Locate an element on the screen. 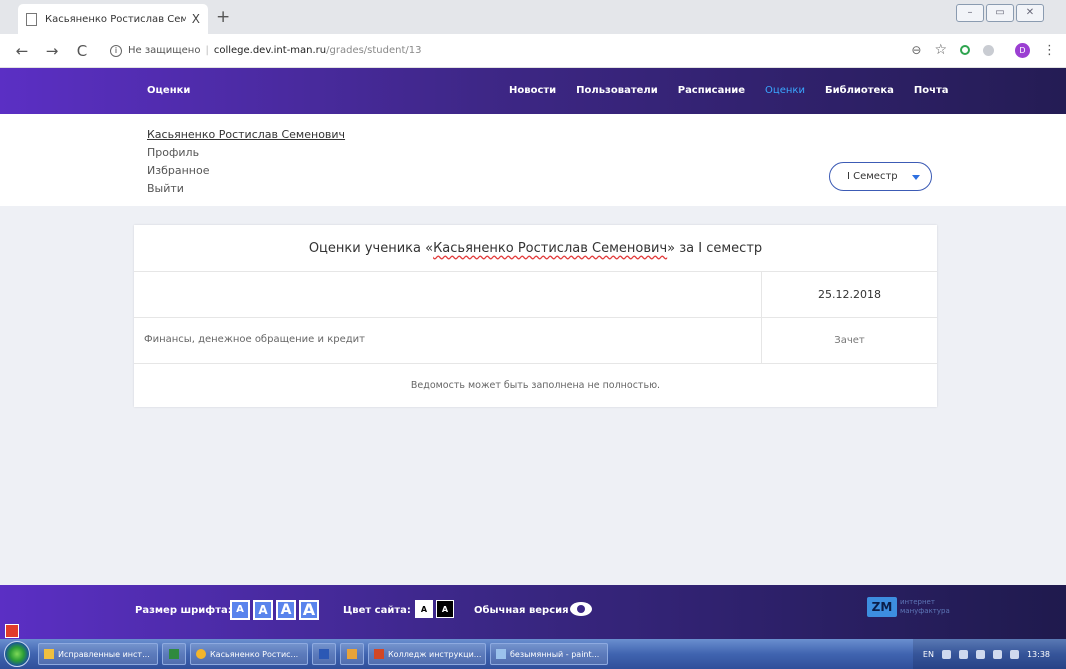 The image size is (1066, 669). user-name-link: Касьяненко Ростислав Семенович is located at coordinates (246, 135).